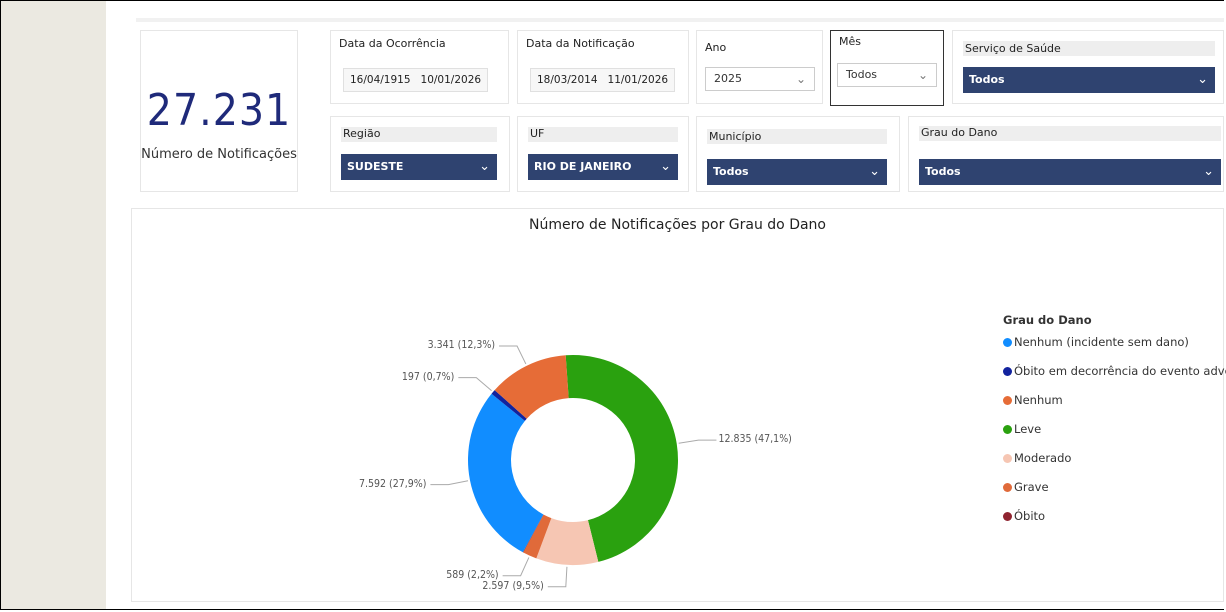 The height and width of the screenshot is (612, 1226). I want to click on filter-servico: Serviço de Saúde Todos ⌄, so click(1088, 67).